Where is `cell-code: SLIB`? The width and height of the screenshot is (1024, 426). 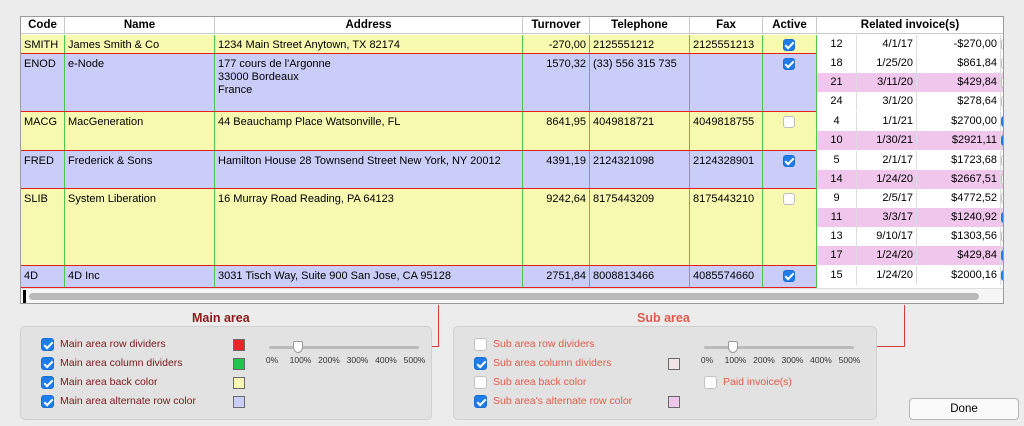 cell-code: SLIB is located at coordinates (43, 227).